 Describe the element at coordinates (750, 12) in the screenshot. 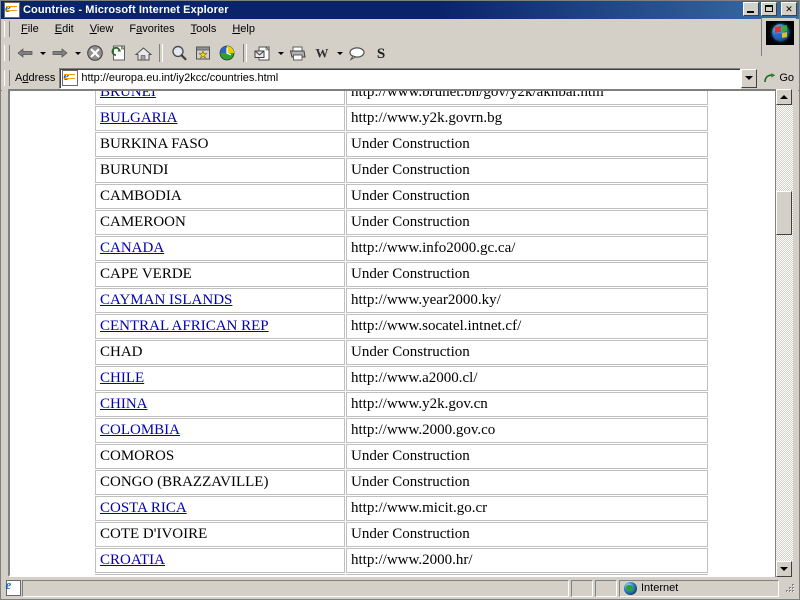

I see `minimize-icon` at that location.